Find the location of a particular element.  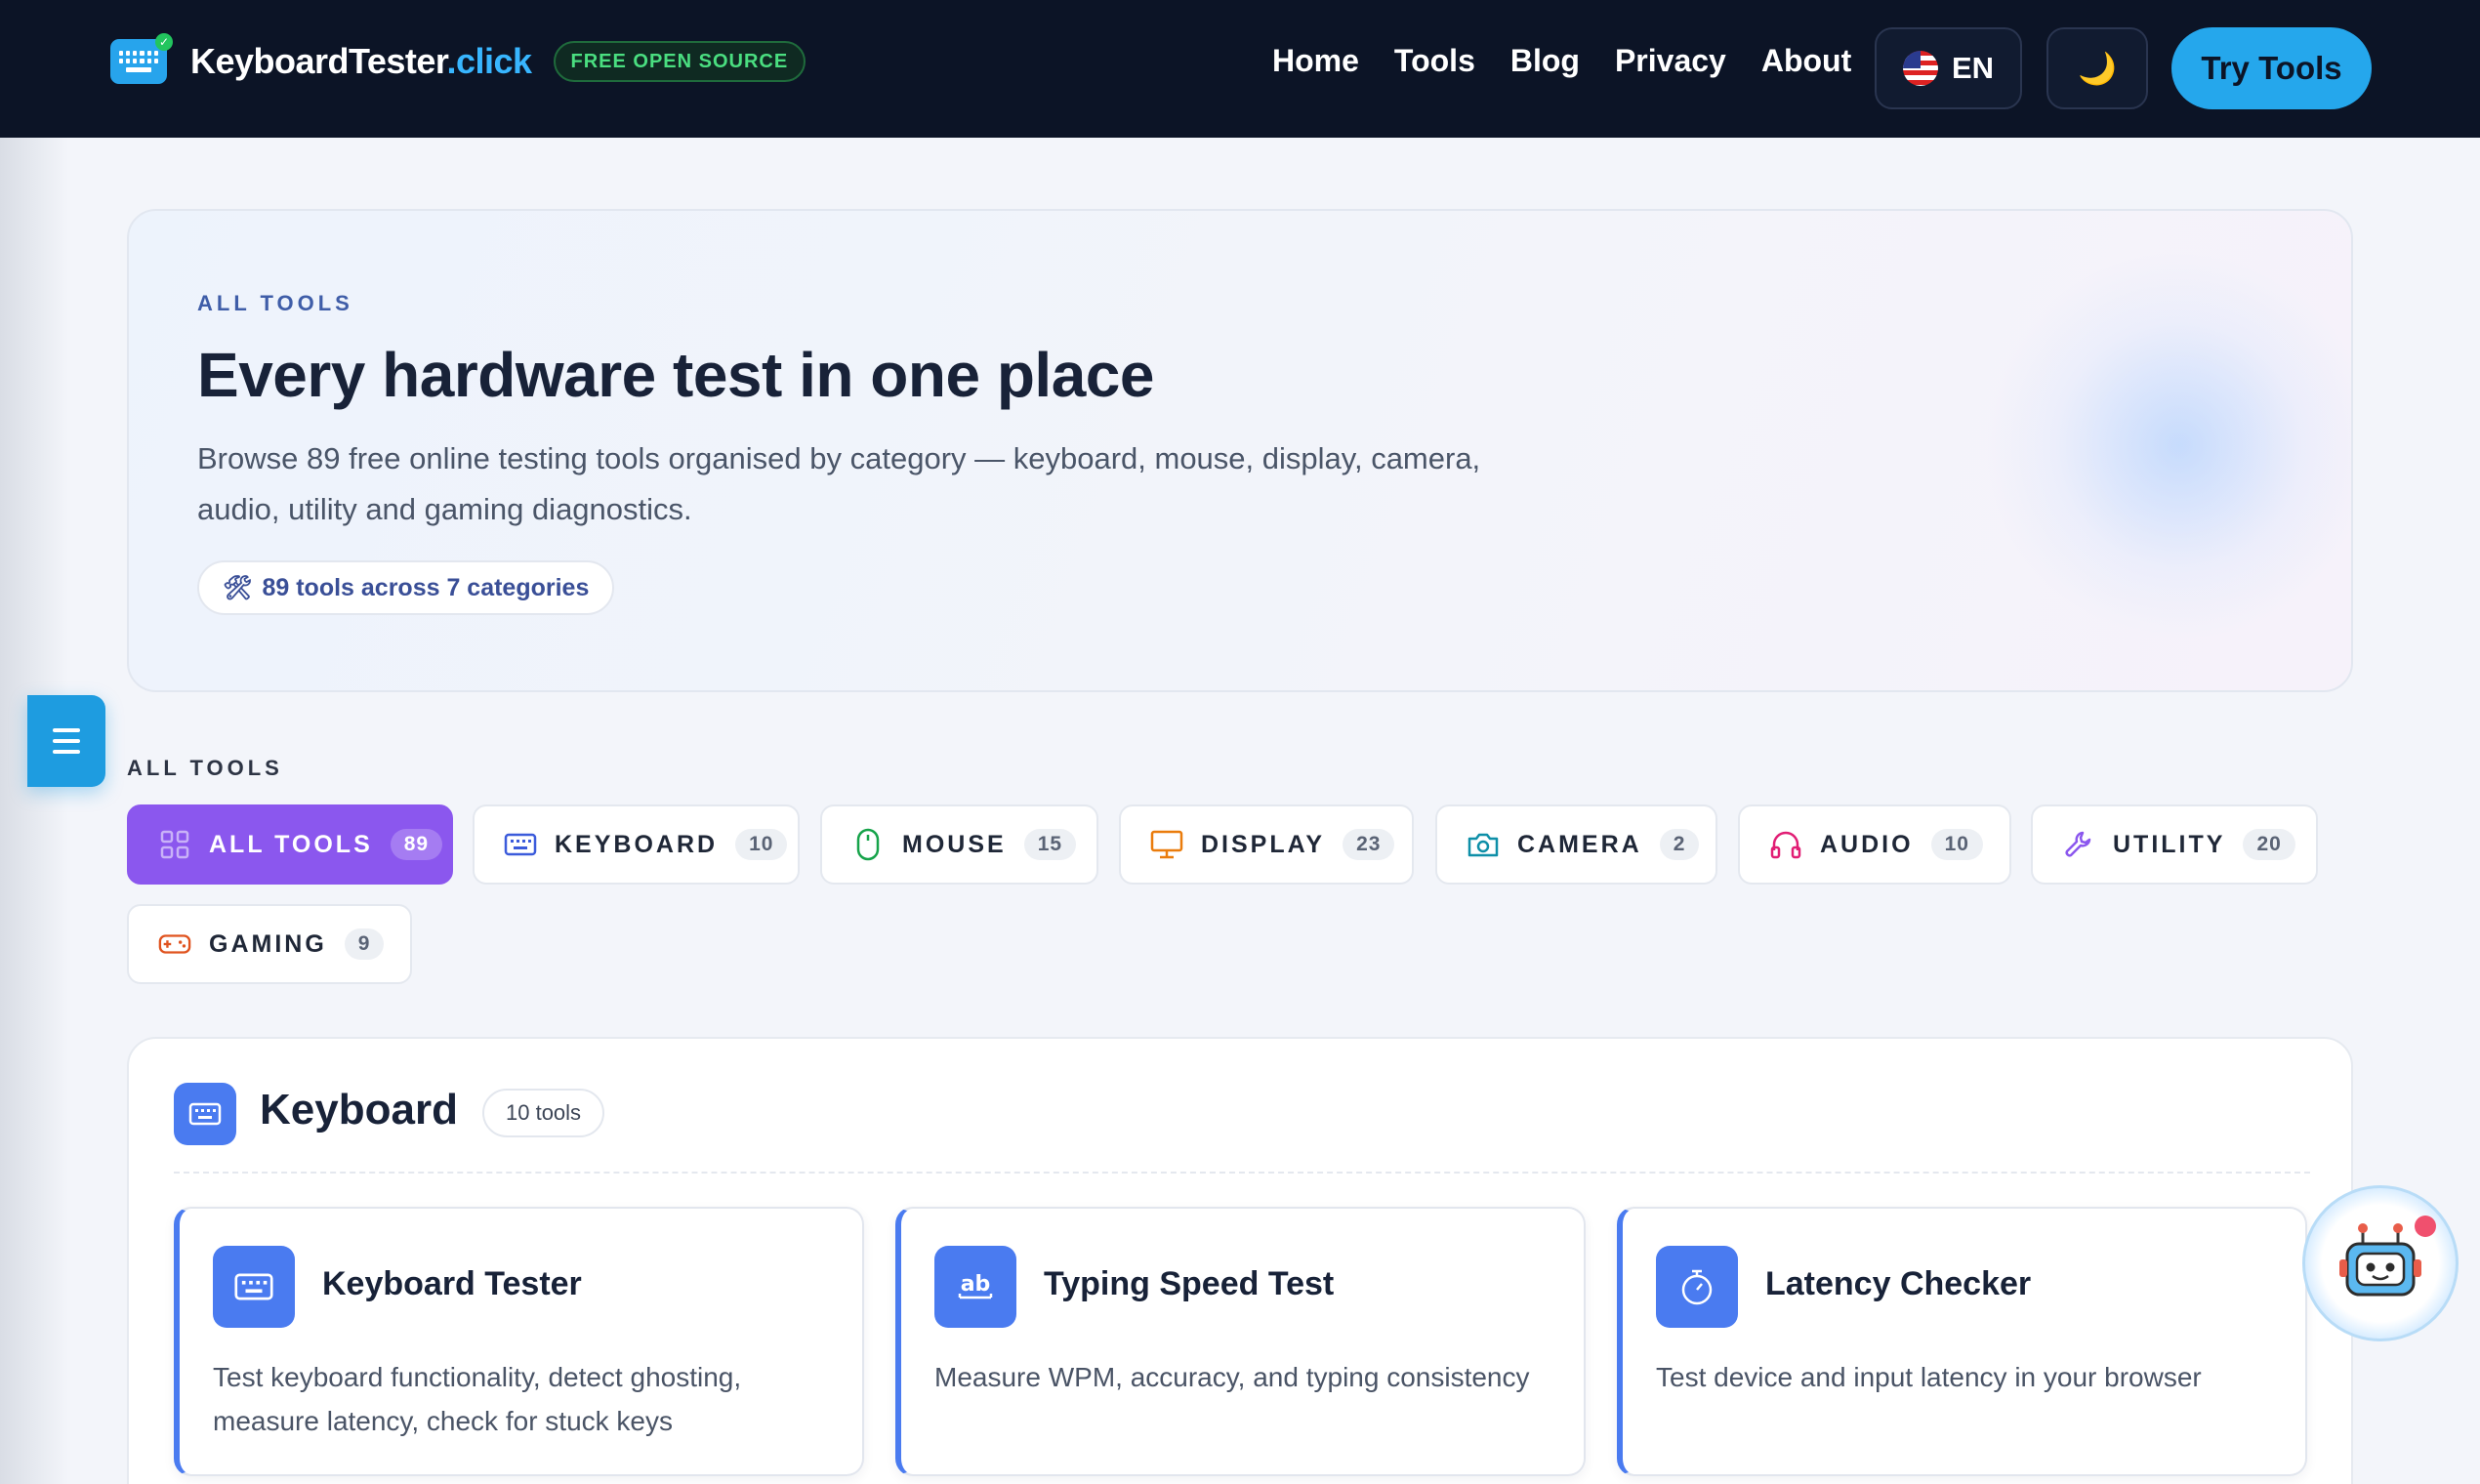

chat-assistant-button is located at coordinates (2380, 1263).